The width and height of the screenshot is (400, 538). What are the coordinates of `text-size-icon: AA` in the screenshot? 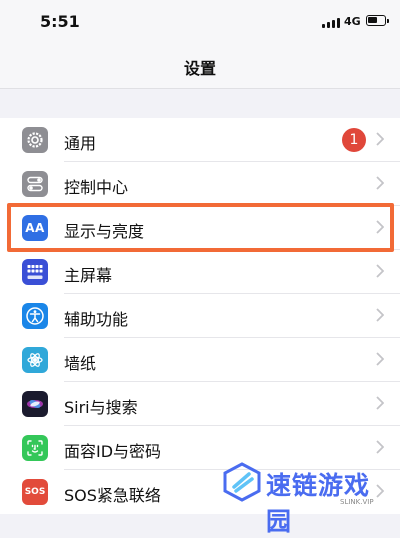 It's located at (35, 228).